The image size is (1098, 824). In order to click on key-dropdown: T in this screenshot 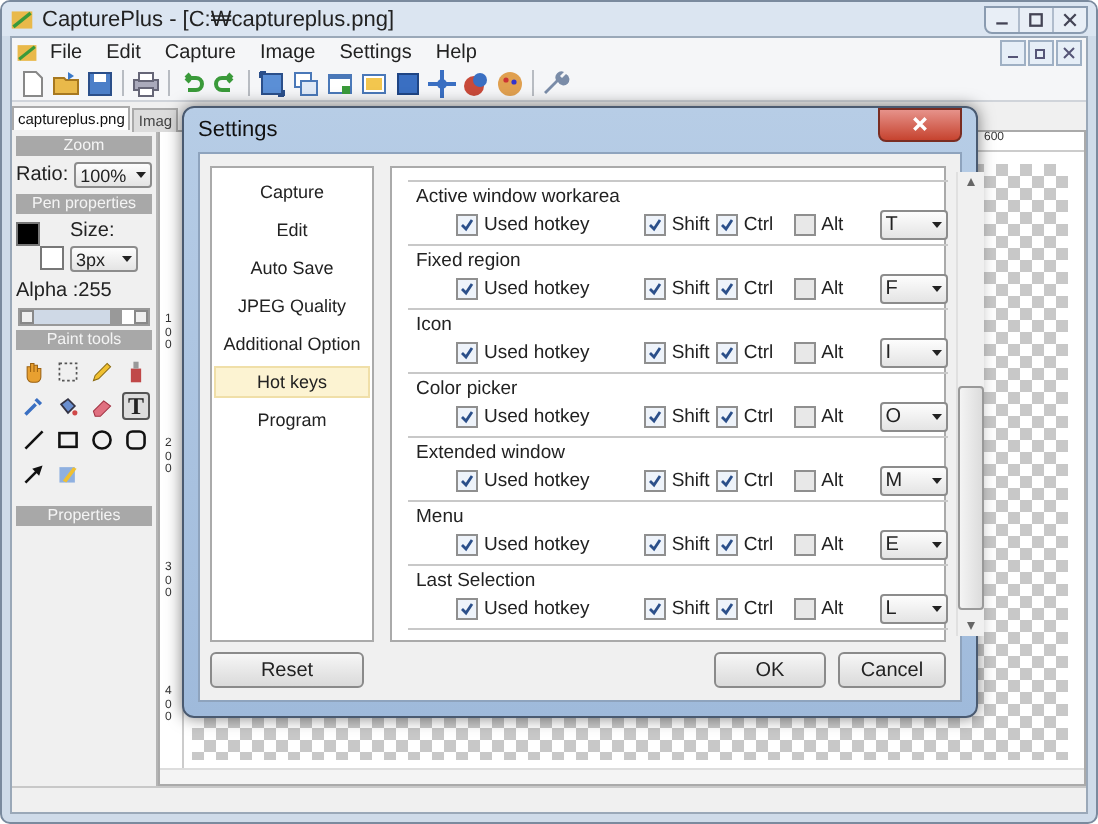, I will do `click(913, 225)`.